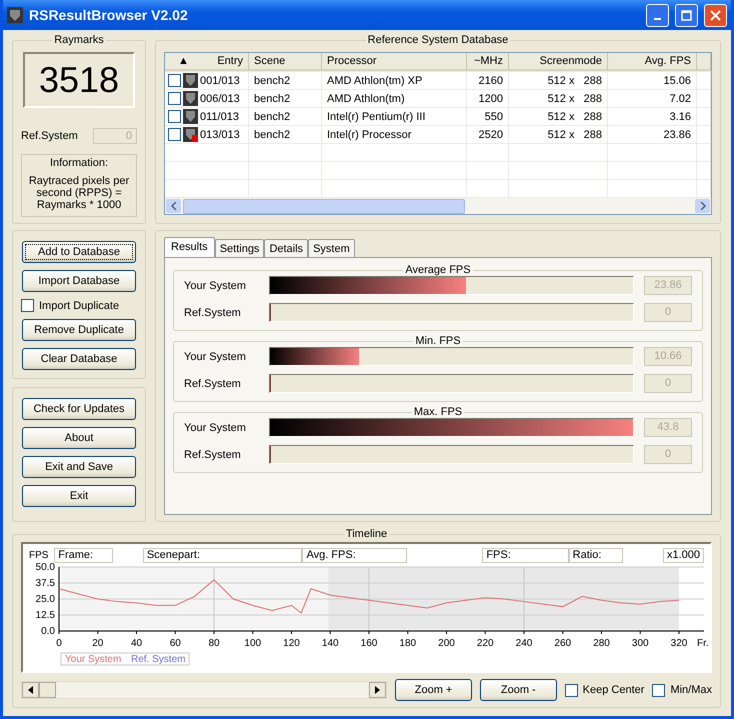 The image size is (734, 719). Describe the element at coordinates (79, 306) in the screenshot. I see `checkbox-label: Import Duplicate` at that location.